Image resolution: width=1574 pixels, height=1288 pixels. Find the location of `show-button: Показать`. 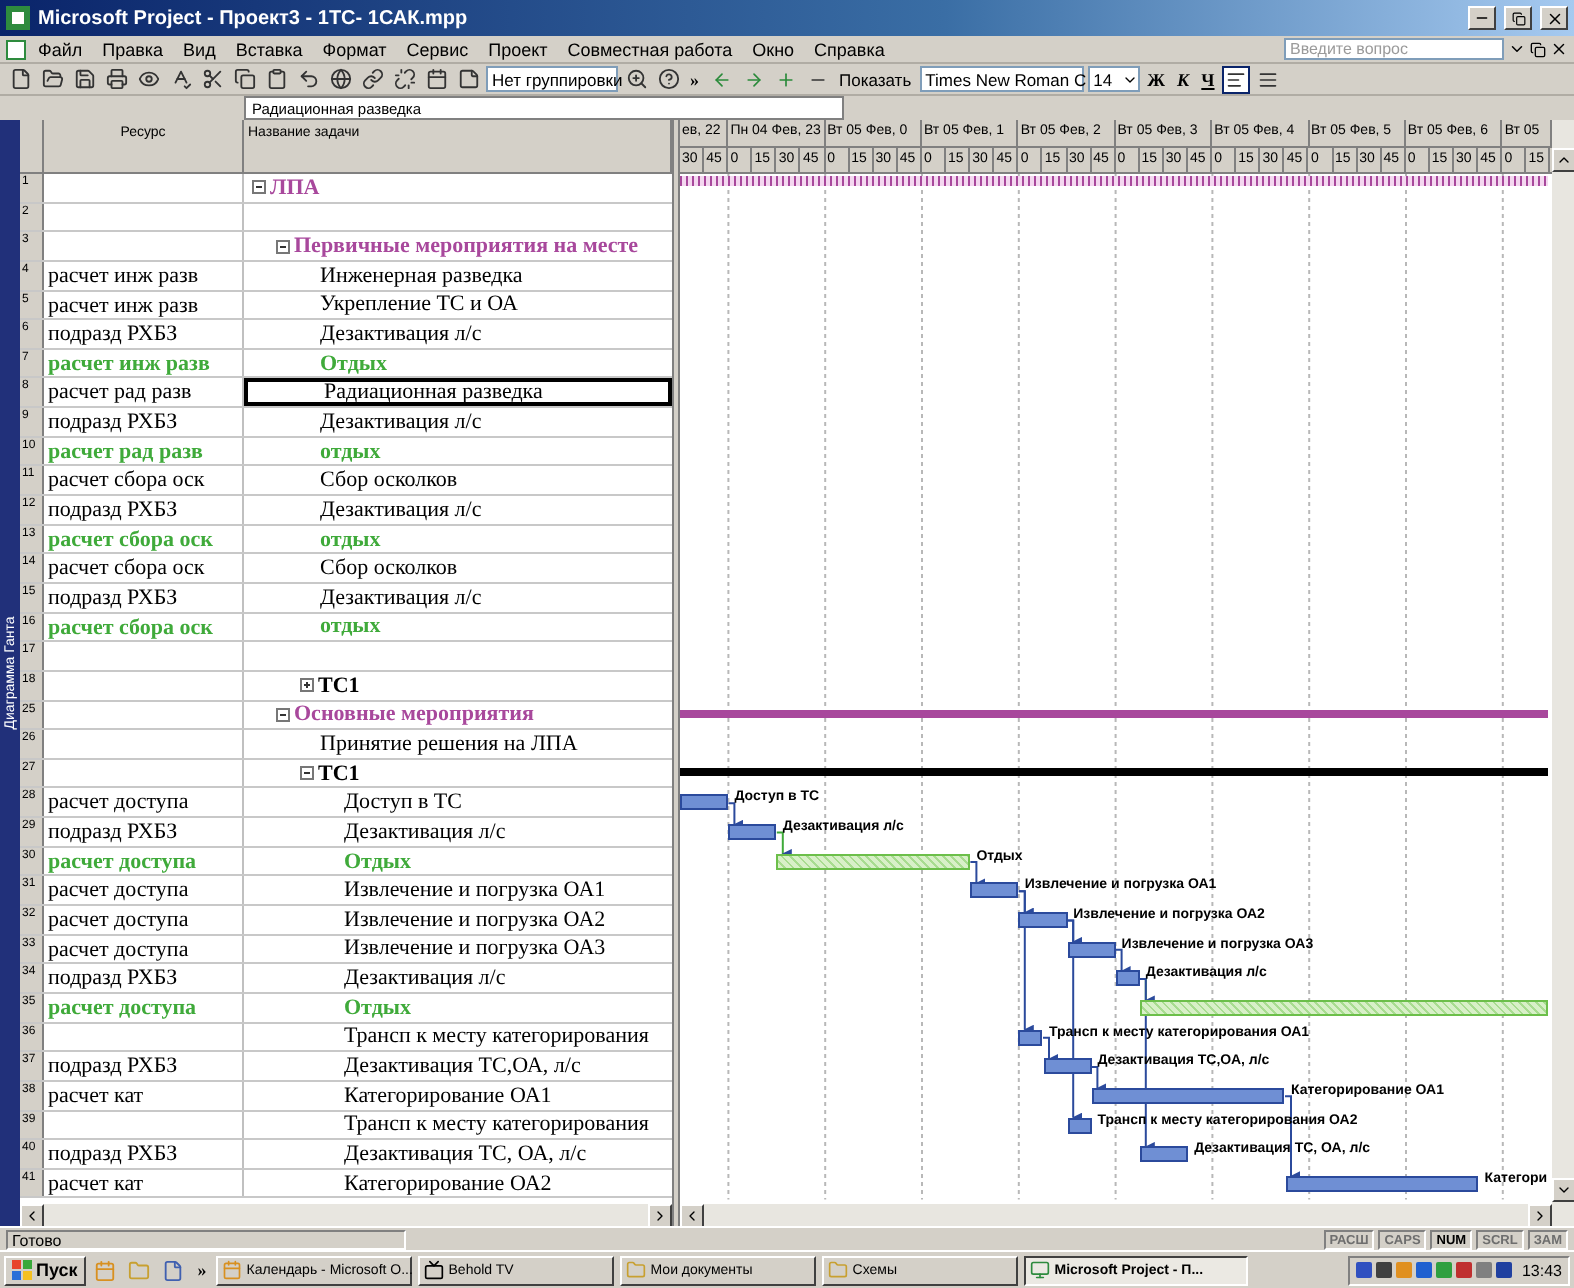

show-button: Показать is located at coordinates (875, 79).